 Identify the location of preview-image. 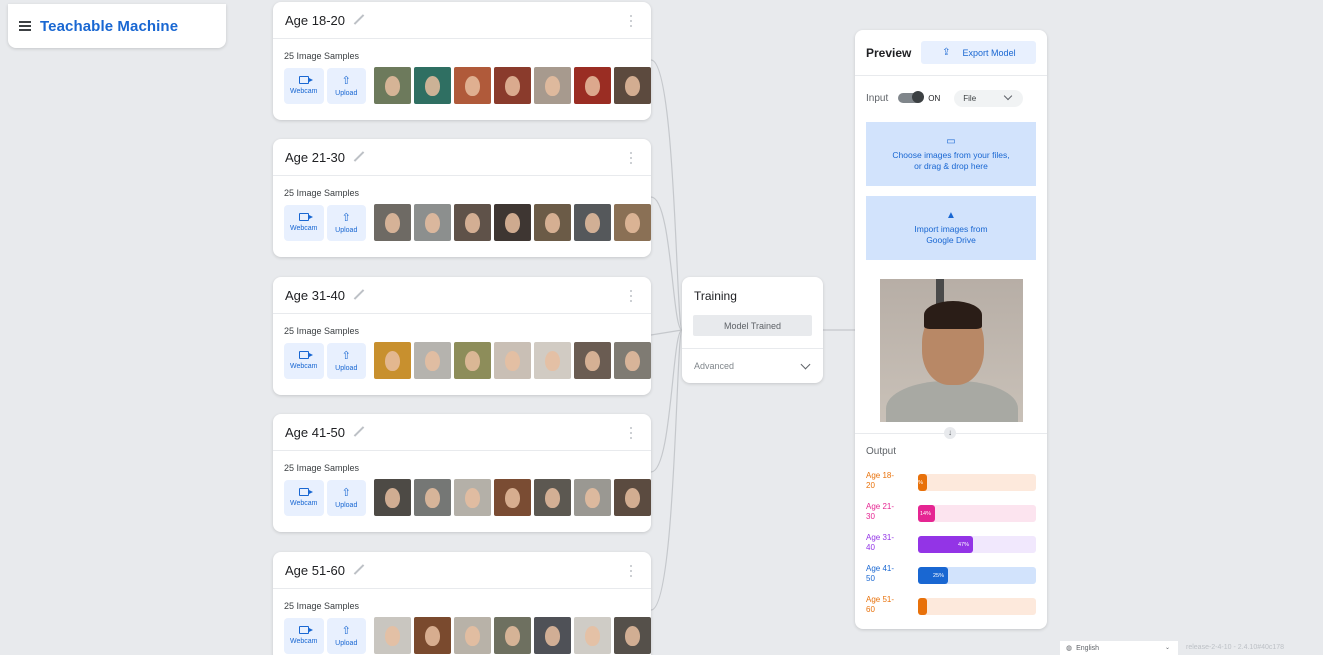
(951, 350).